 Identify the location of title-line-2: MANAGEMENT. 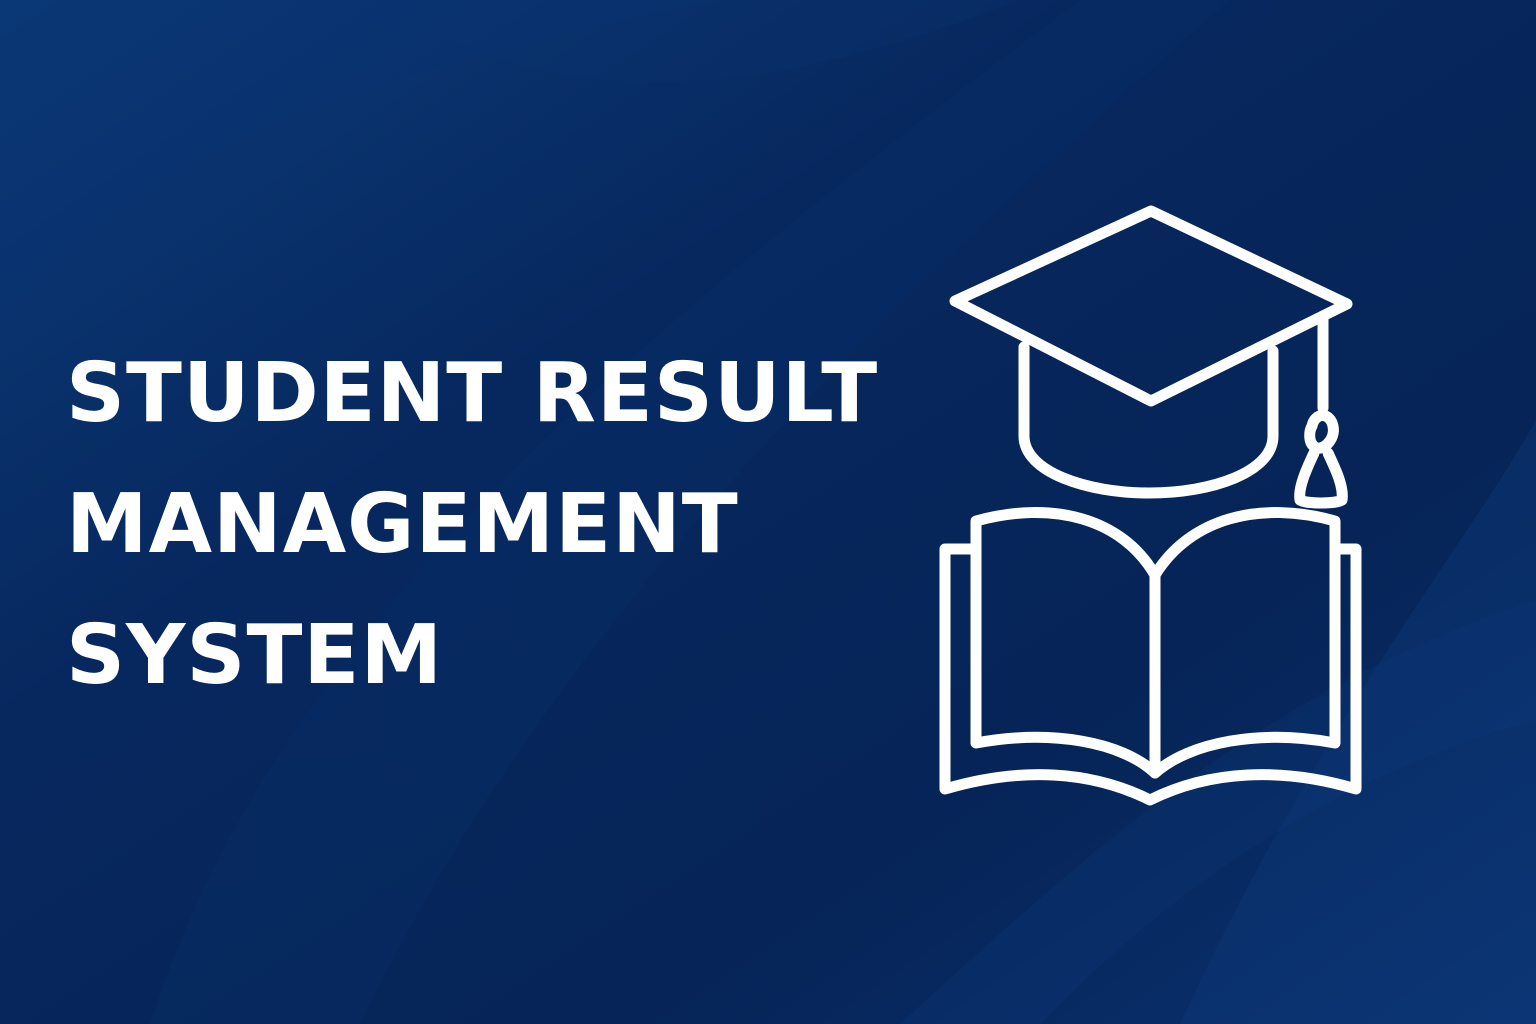
(402, 524).